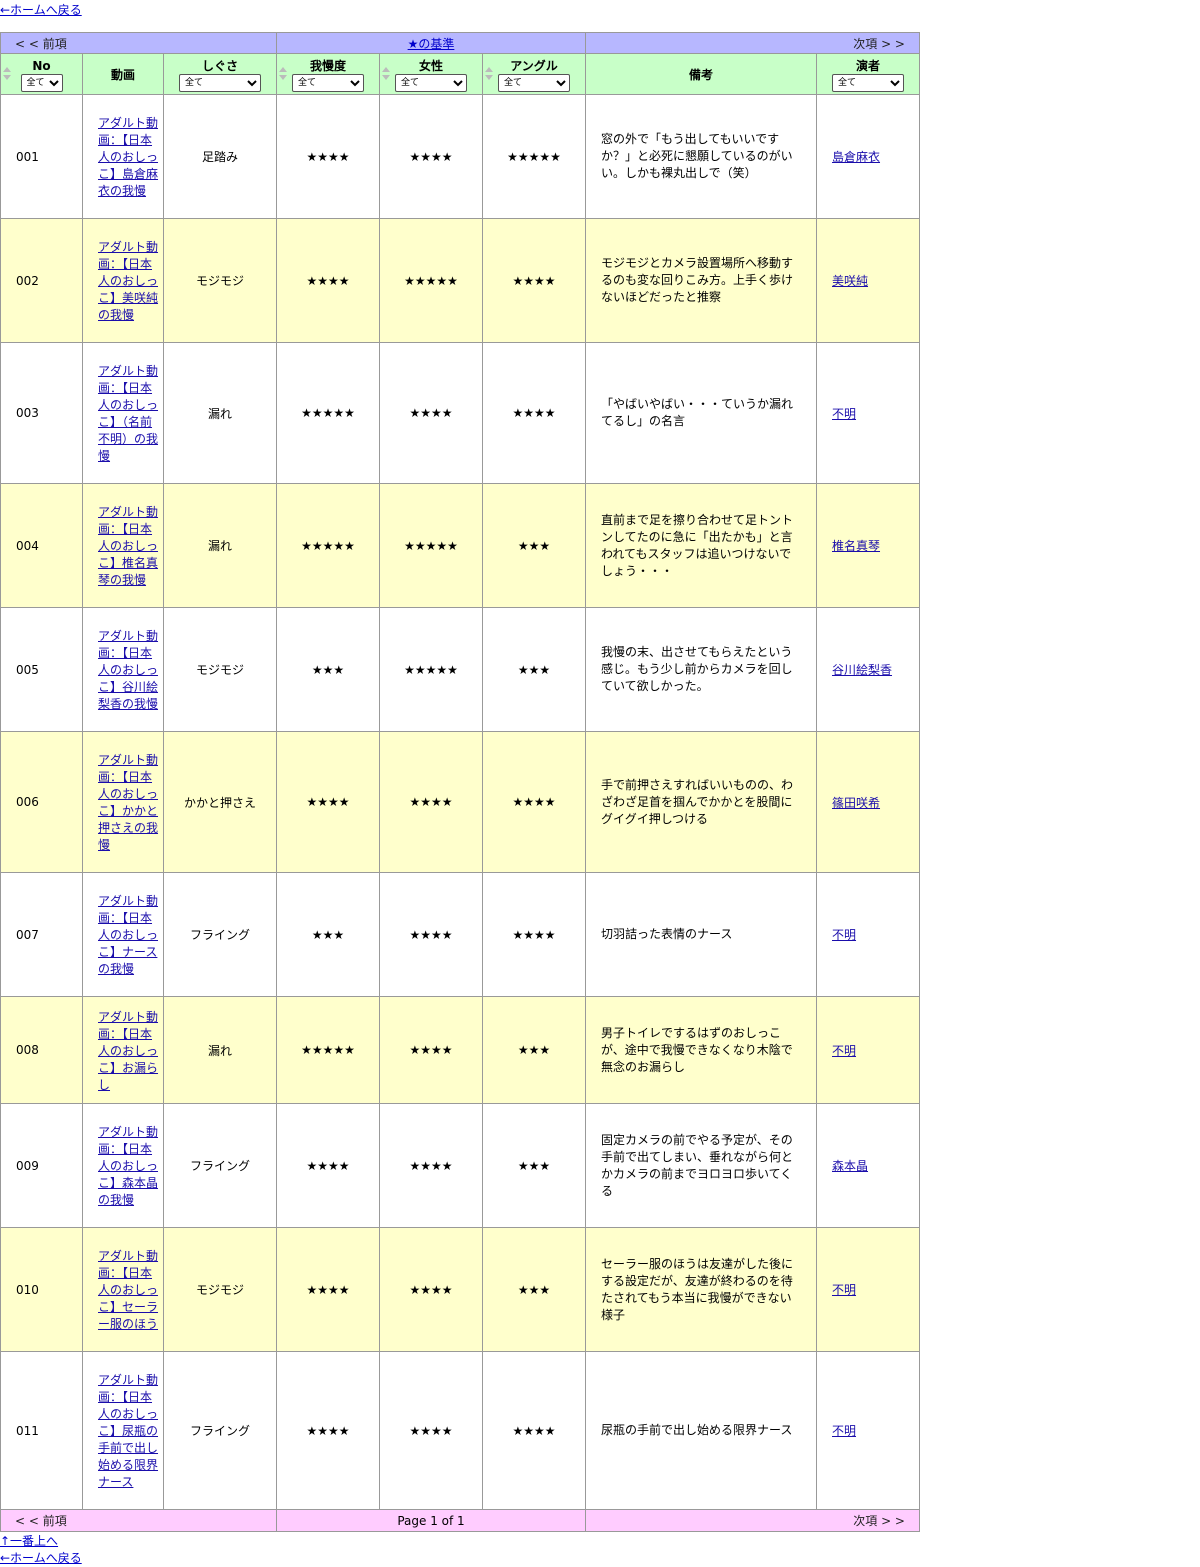 Image resolution: width=1200 pixels, height=1567 pixels. I want to click on filter-angle-select: 全て, so click(534, 82).